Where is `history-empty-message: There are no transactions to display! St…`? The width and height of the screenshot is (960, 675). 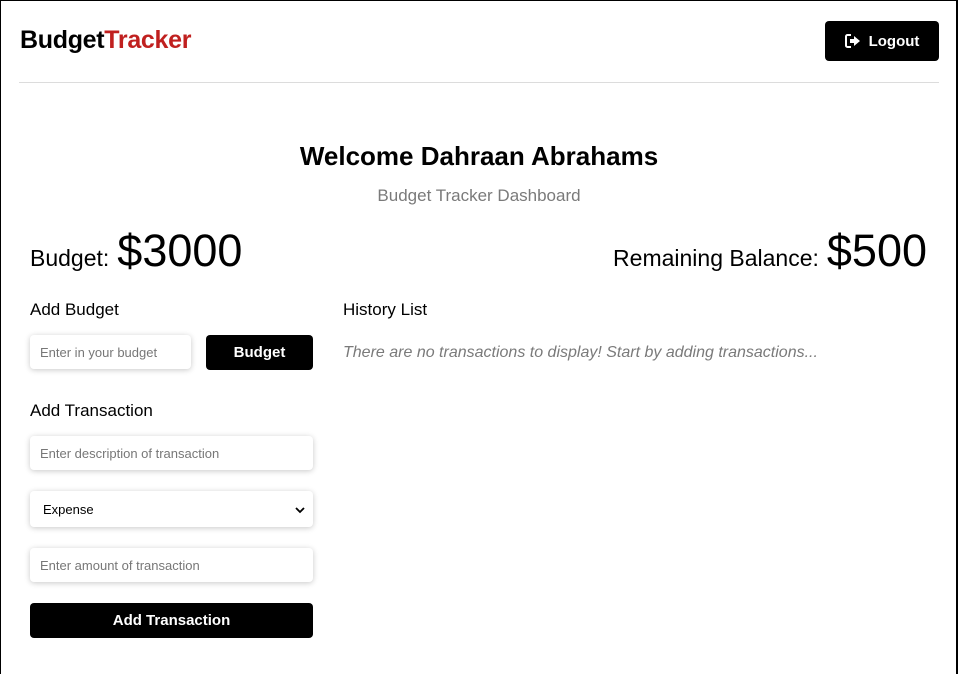
history-empty-message: There are no transactions to display! St… is located at coordinates (580, 352).